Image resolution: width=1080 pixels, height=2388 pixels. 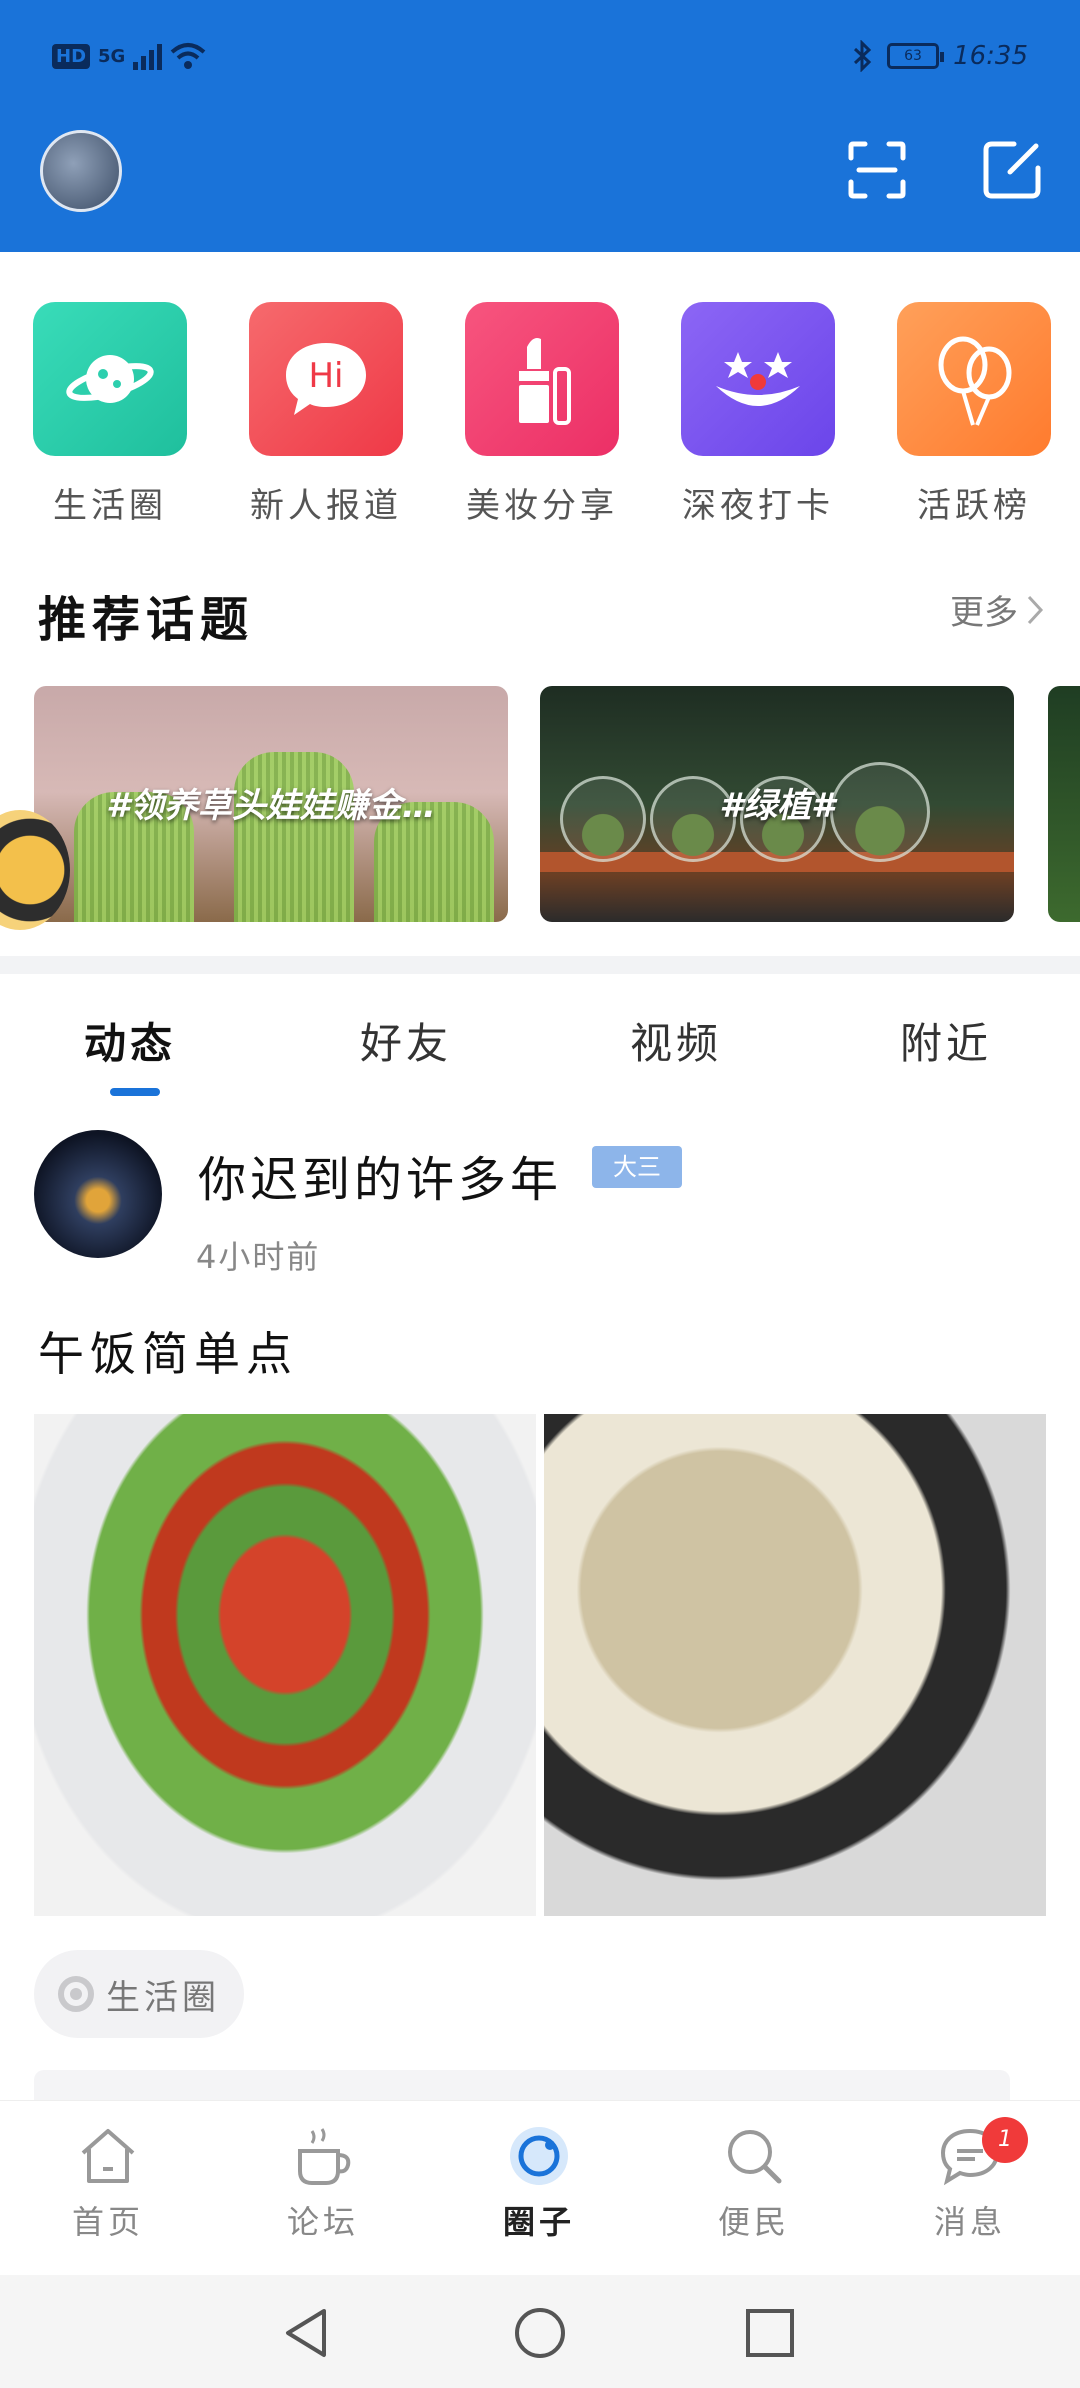 I want to click on nav-home: 首页, so click(x=108, y=2183).